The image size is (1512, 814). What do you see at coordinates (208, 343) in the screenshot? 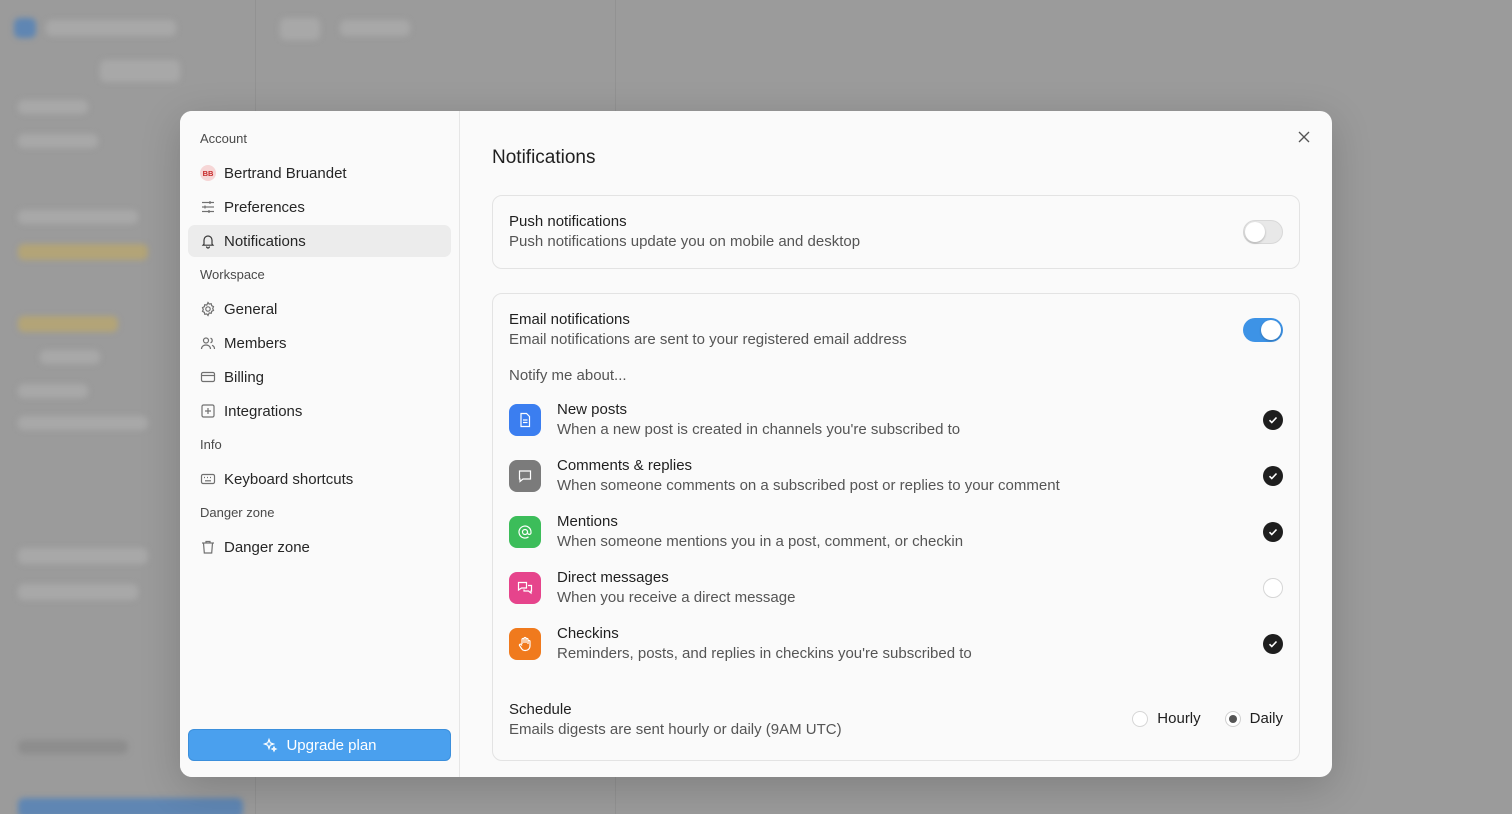
I see `users-icon` at bounding box center [208, 343].